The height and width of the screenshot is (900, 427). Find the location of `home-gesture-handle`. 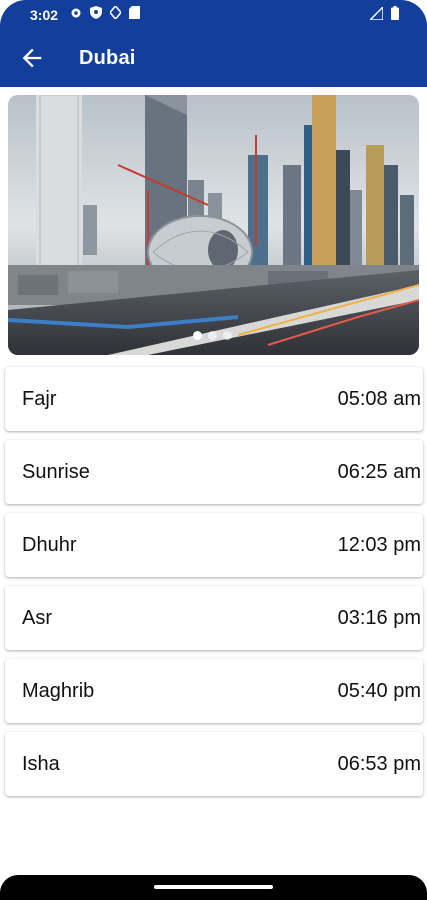

home-gesture-handle is located at coordinates (213, 887).